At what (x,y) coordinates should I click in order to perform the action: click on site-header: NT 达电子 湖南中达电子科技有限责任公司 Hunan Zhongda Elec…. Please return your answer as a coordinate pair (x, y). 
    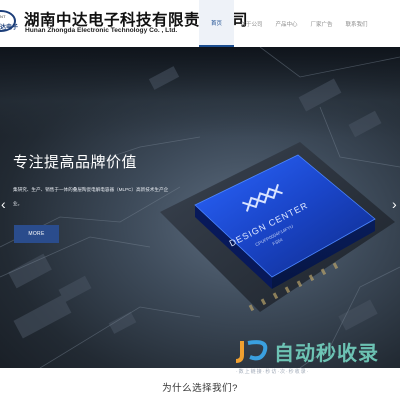
    Looking at the image, I should click on (200, 23).